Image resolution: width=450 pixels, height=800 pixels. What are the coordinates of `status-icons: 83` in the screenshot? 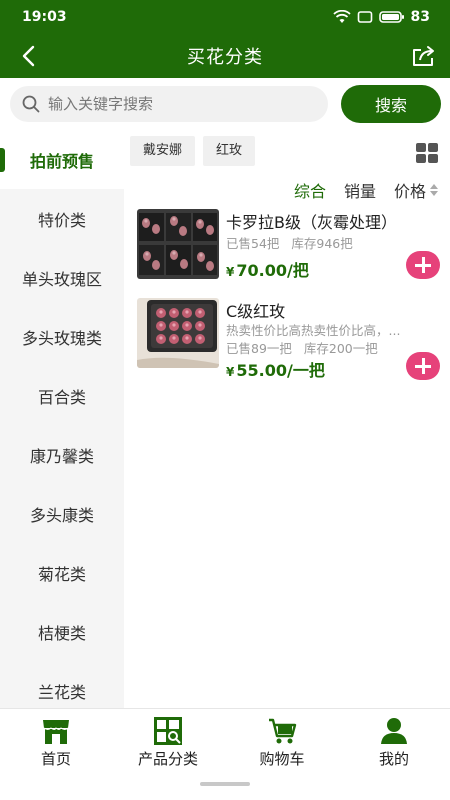 It's located at (381, 17).